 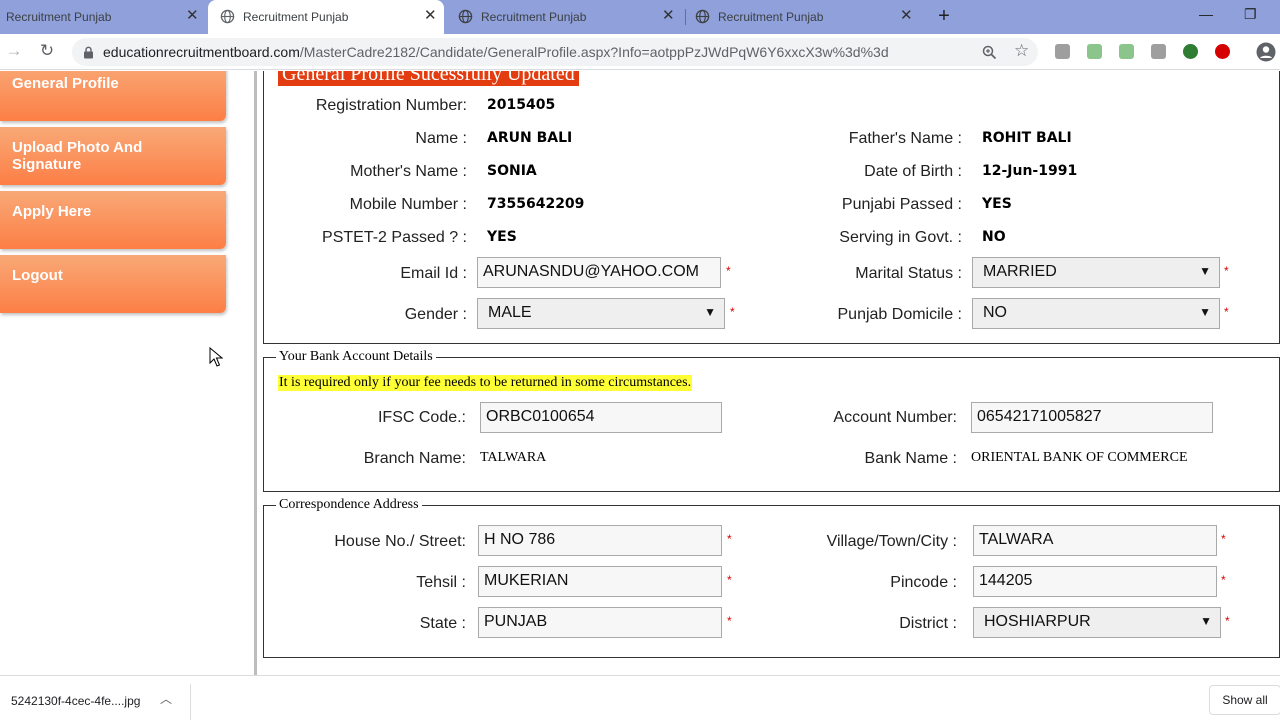 I want to click on pincode-field: 144205, so click(x=1095, y=581).